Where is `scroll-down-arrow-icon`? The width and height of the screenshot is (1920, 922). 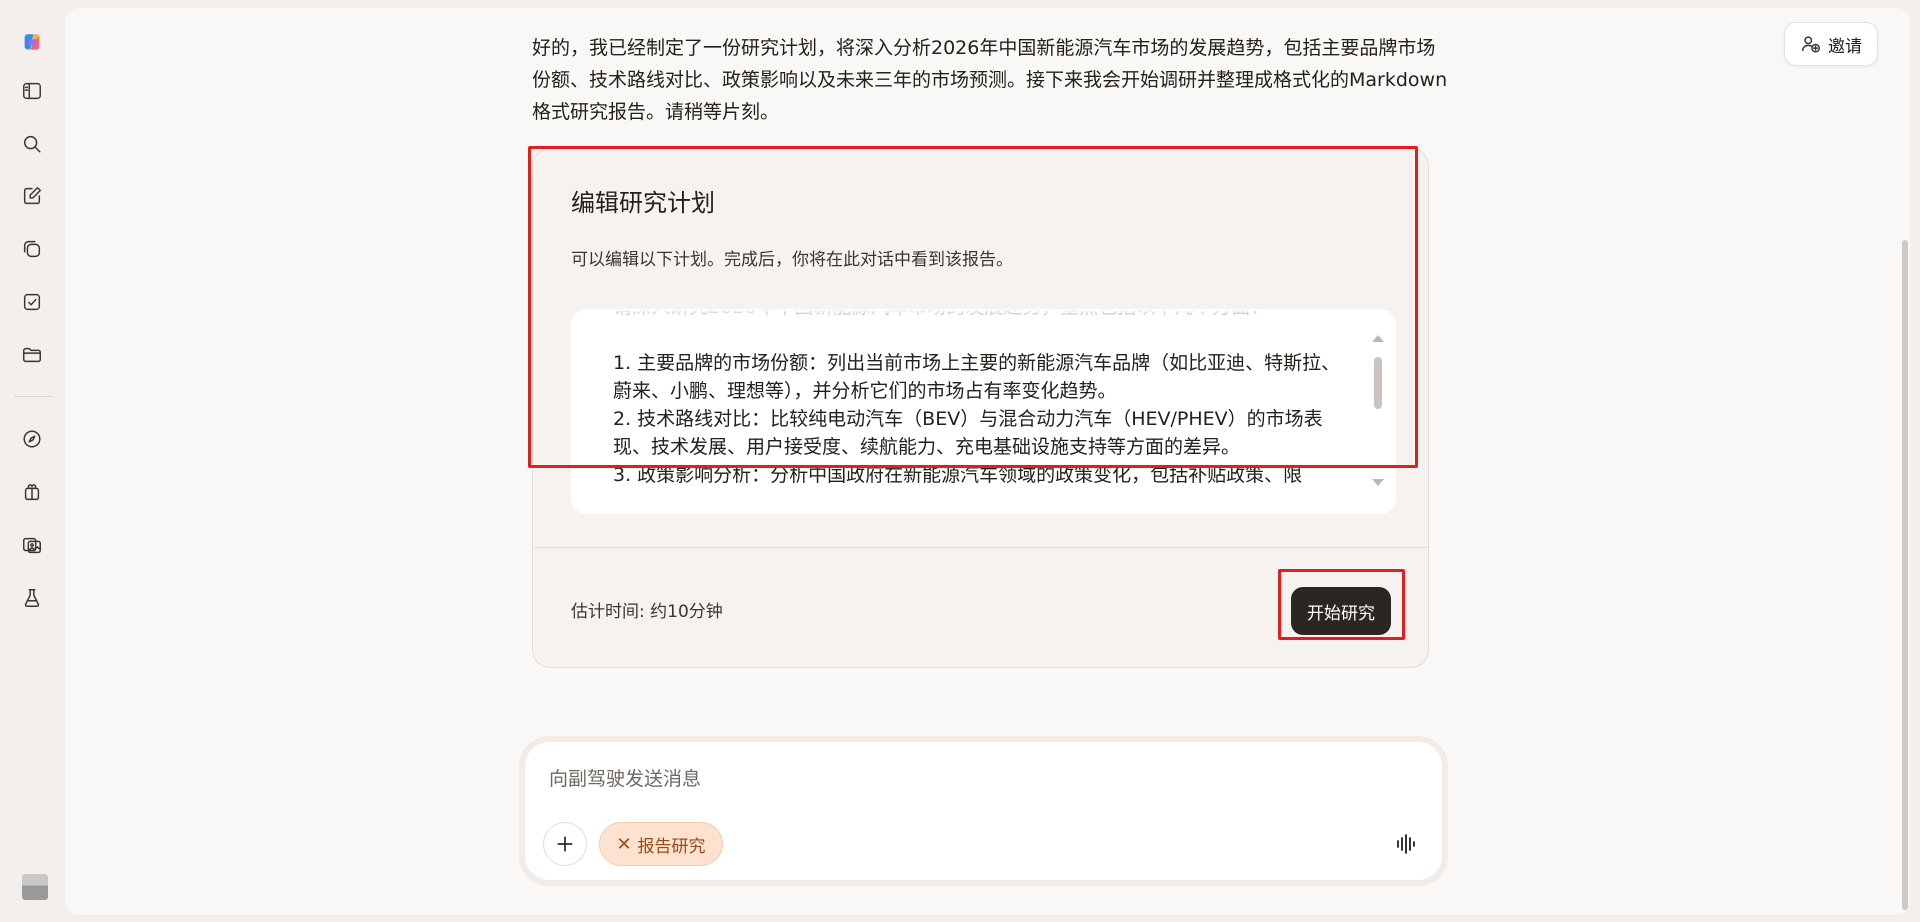
scroll-down-arrow-icon is located at coordinates (1378, 482).